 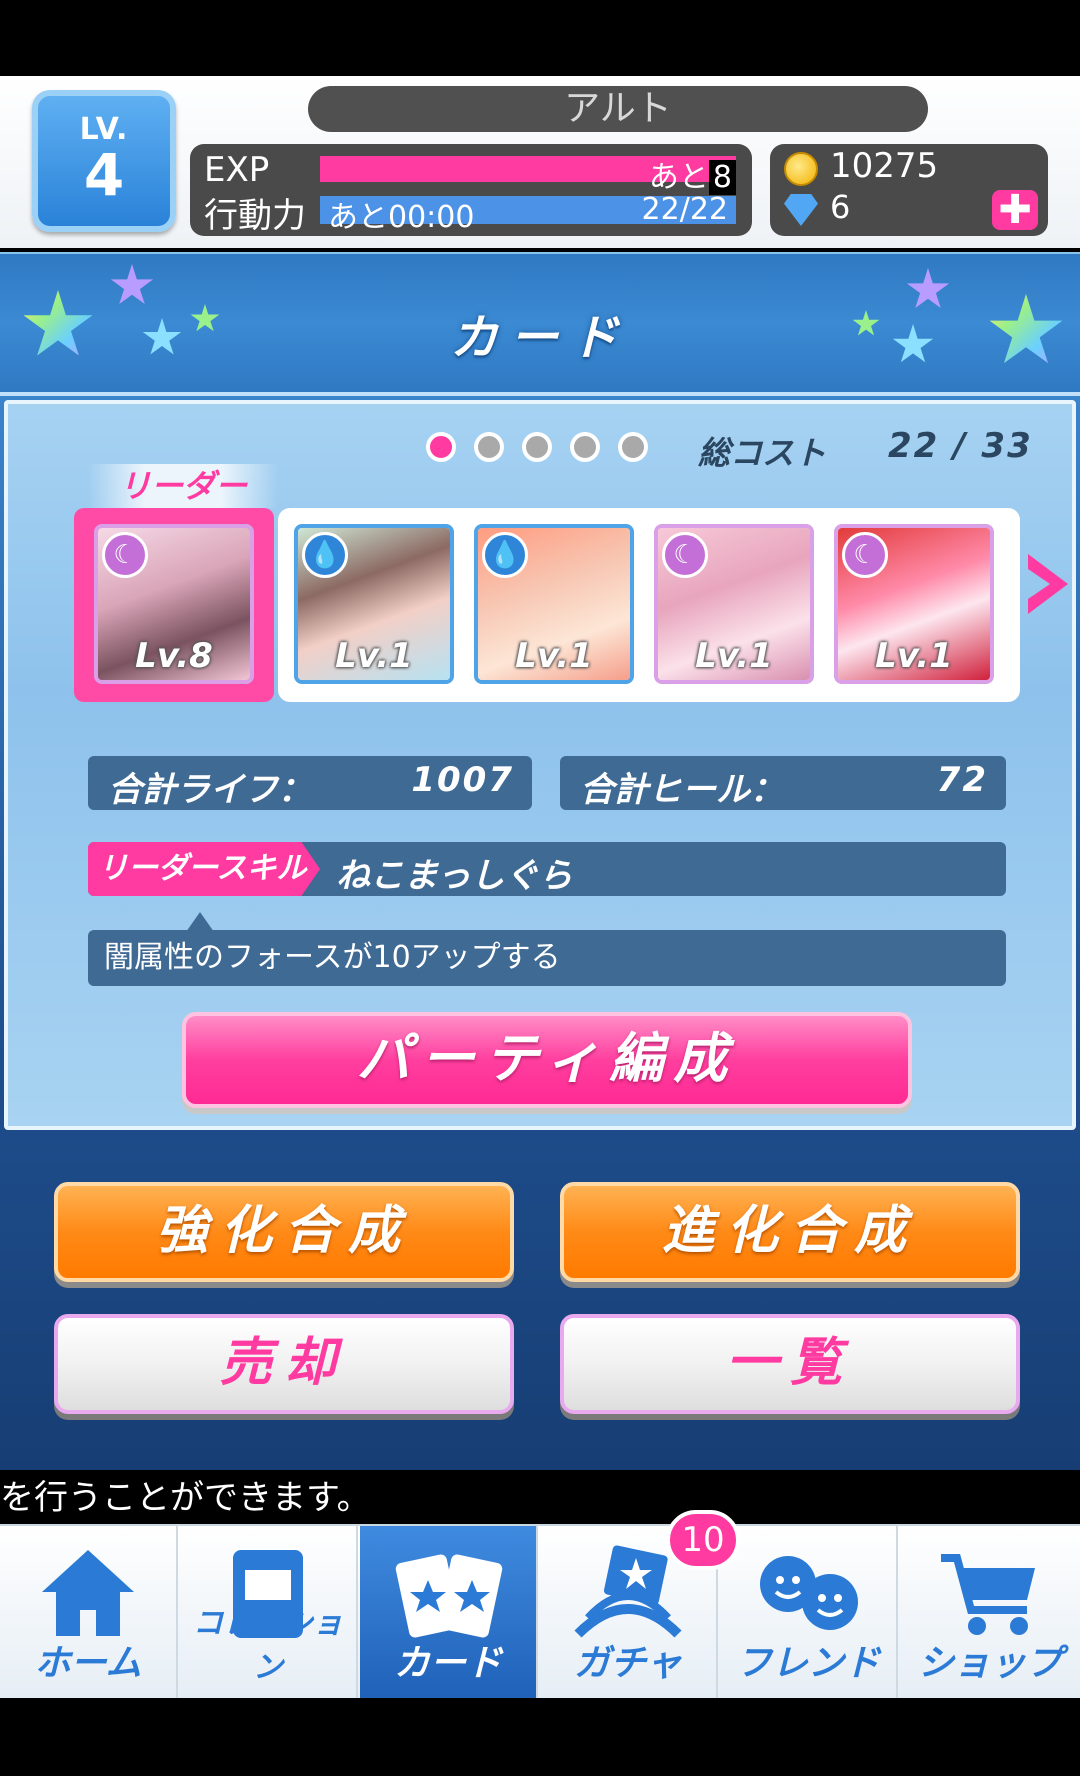 I want to click on plus-icon: ✚, so click(x=1015, y=210).